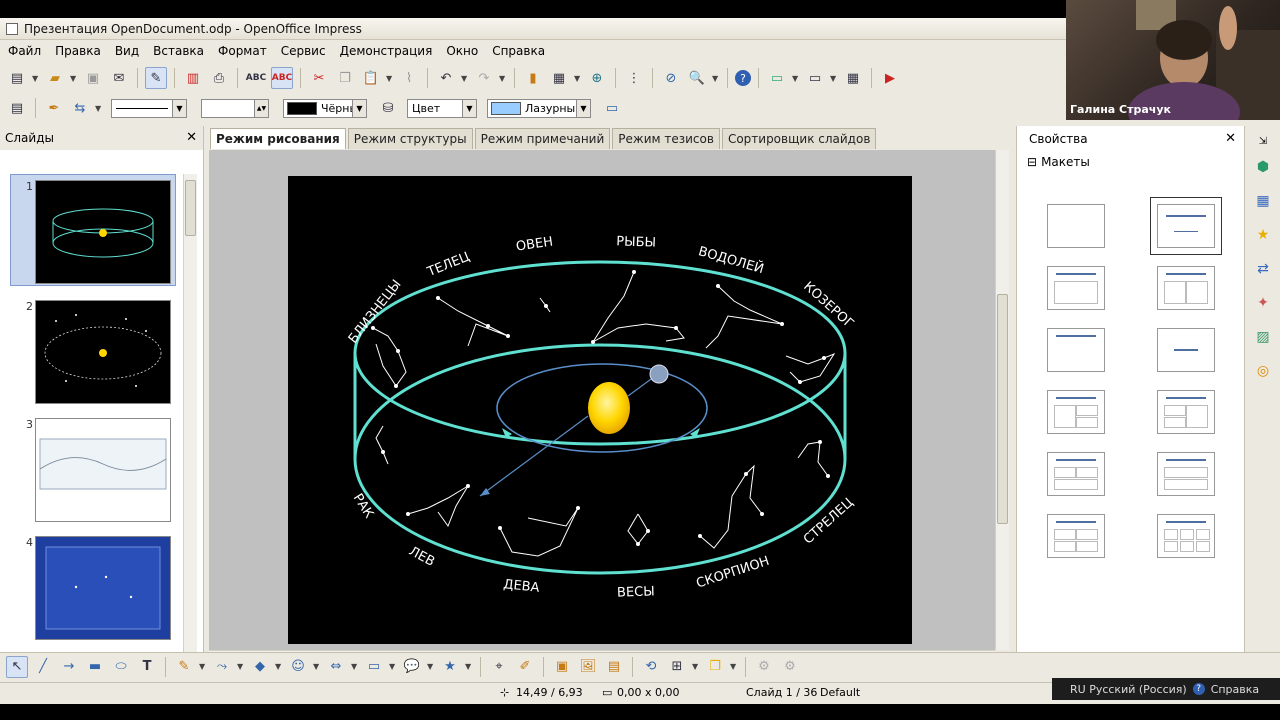 This screenshot has height=720, width=1280. I want to click on open-folder-icon: ▰, so click(55, 78).